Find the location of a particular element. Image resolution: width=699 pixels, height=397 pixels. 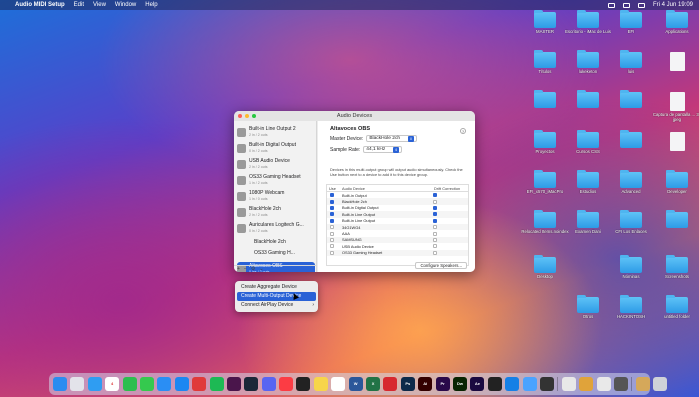

dock-app-steam is located at coordinates (251, 384).